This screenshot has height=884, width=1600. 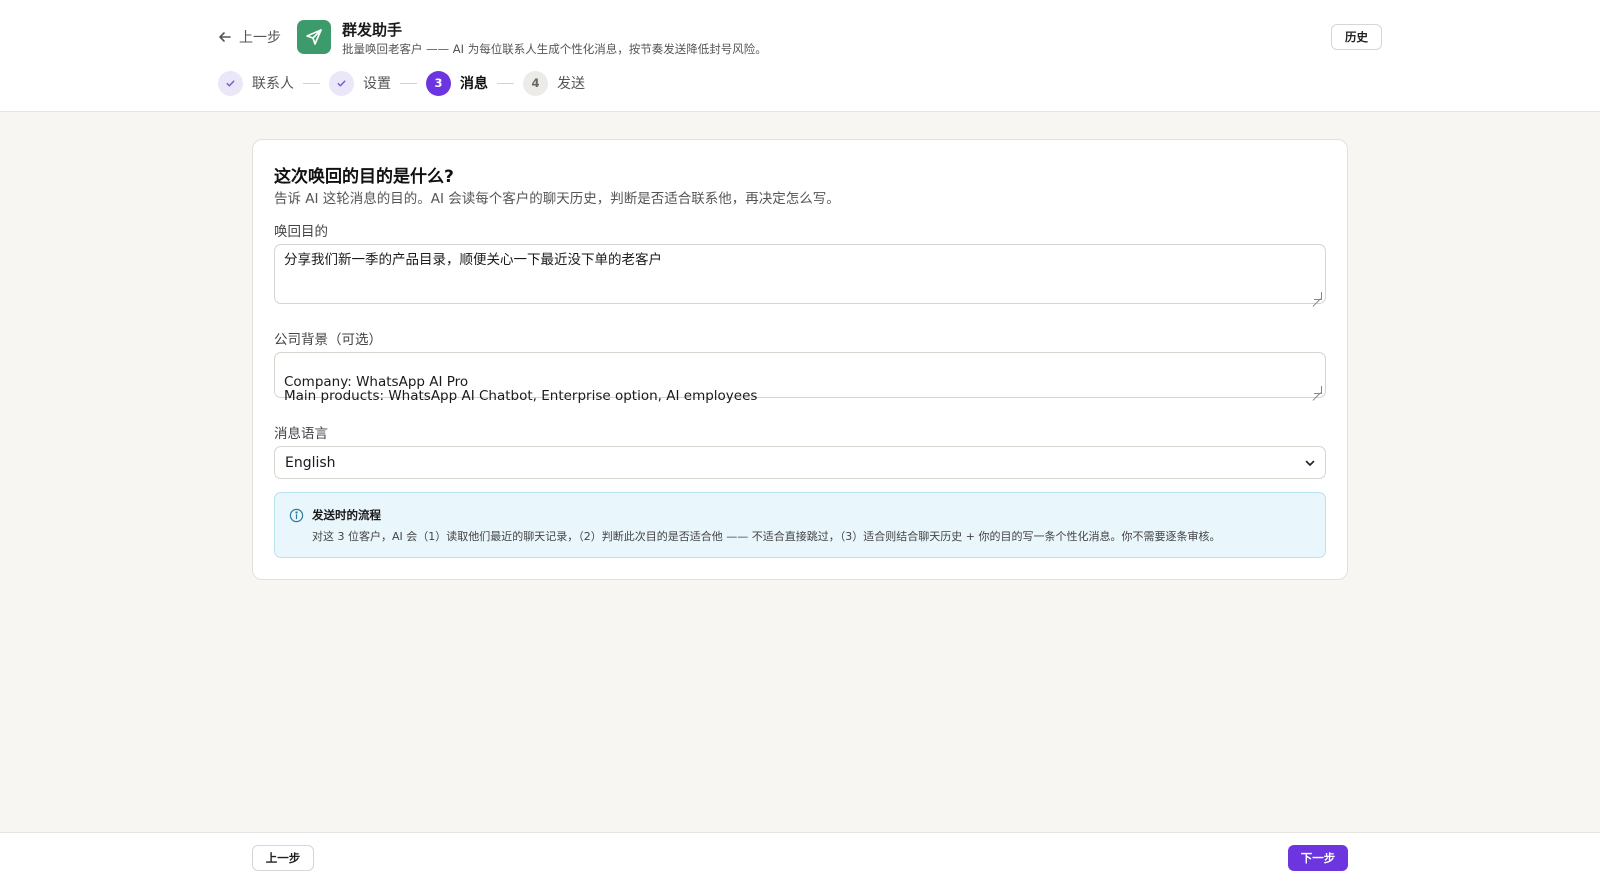 What do you see at coordinates (364, 177) in the screenshot?
I see `card-title: 这次唤回的目的是什么?` at bounding box center [364, 177].